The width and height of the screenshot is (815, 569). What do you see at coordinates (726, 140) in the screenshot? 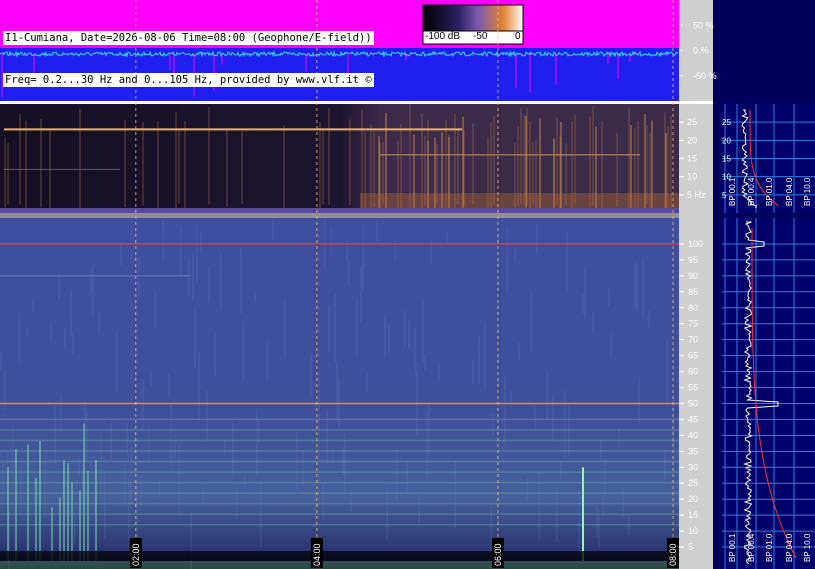
I see `side-upper-tick-1: 20` at bounding box center [726, 140].